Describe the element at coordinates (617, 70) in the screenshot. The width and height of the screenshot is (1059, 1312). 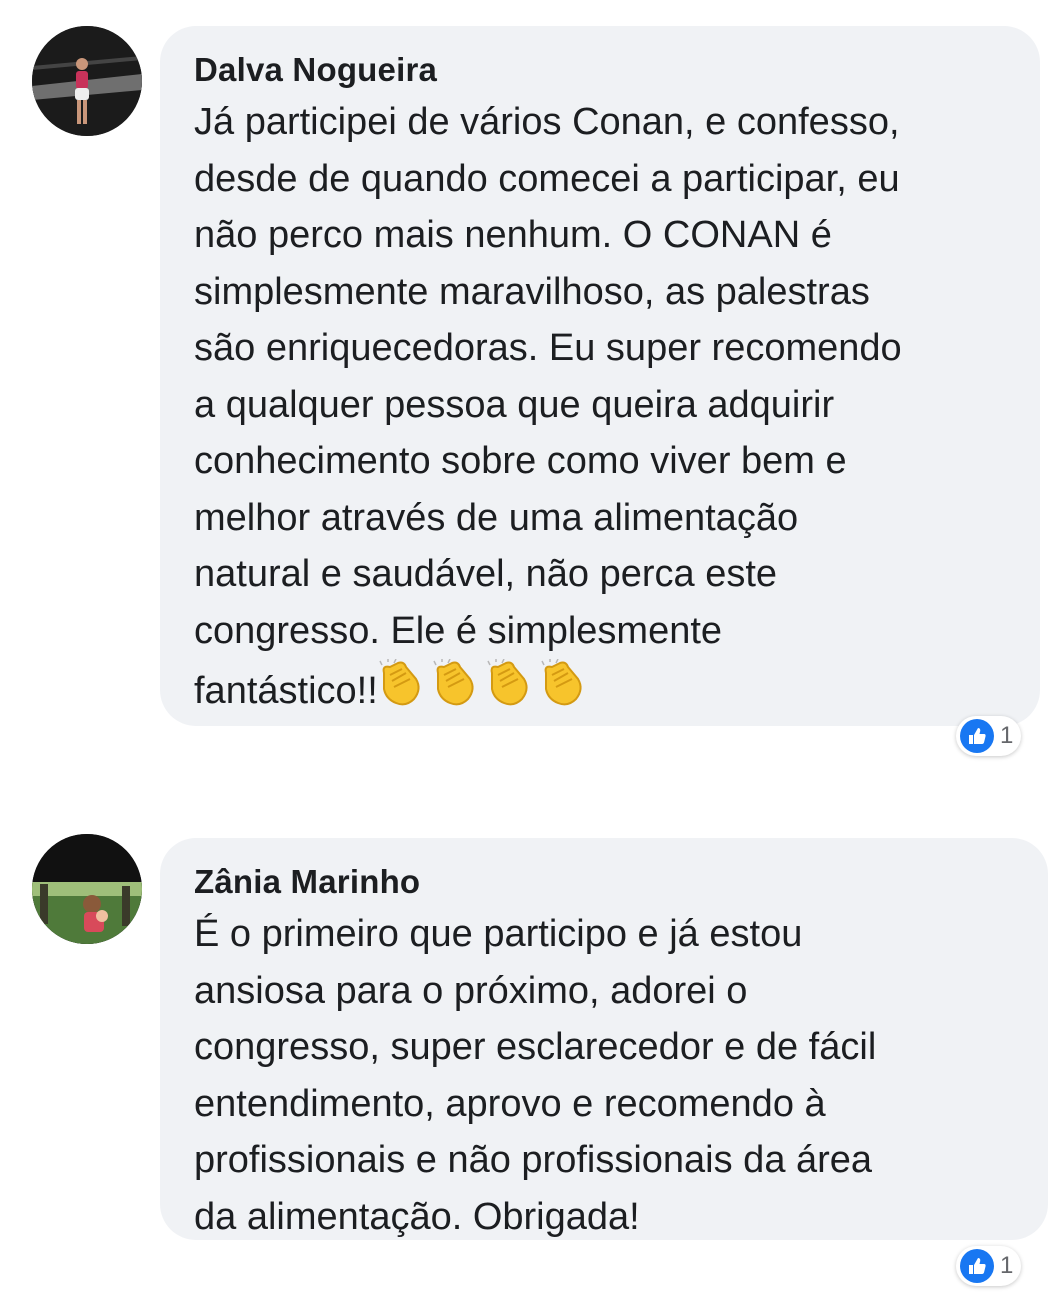
I see `comment-author: Dalva Nogueira` at that location.